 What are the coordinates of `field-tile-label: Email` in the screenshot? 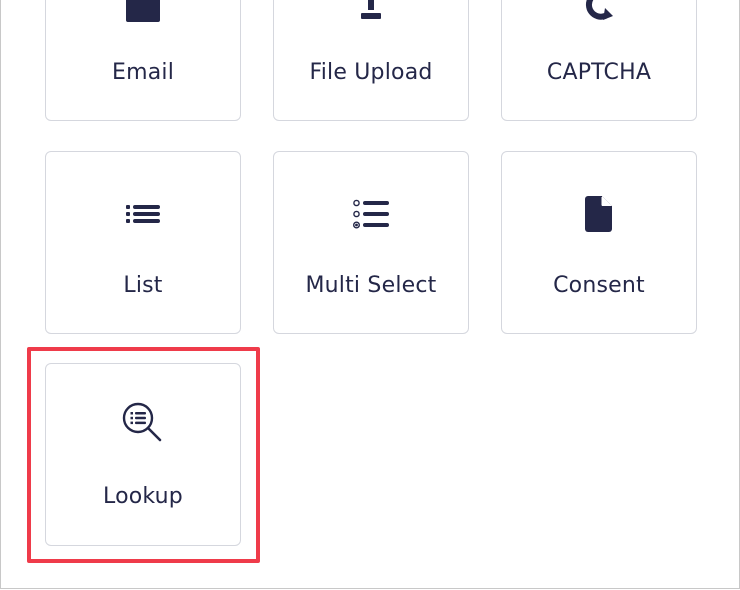 It's located at (143, 72).